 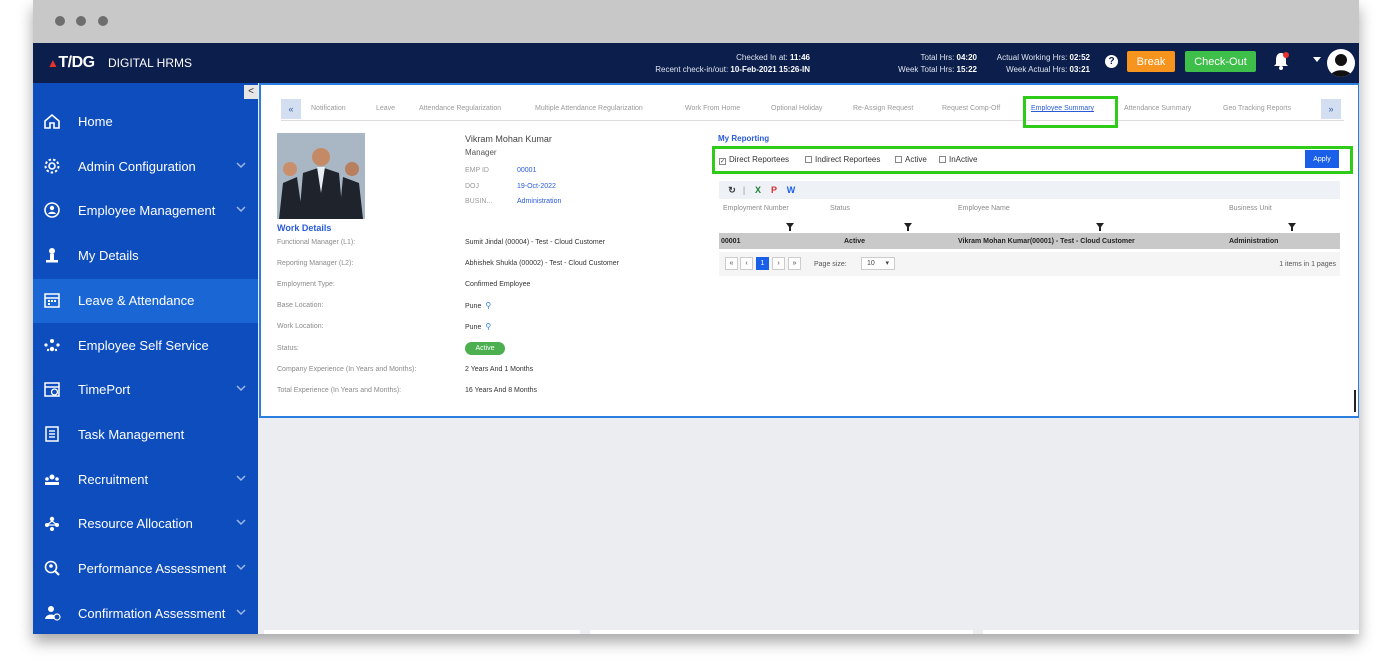 I want to click on sidebar-item-employee-management: Employee Management, so click(x=145, y=211).